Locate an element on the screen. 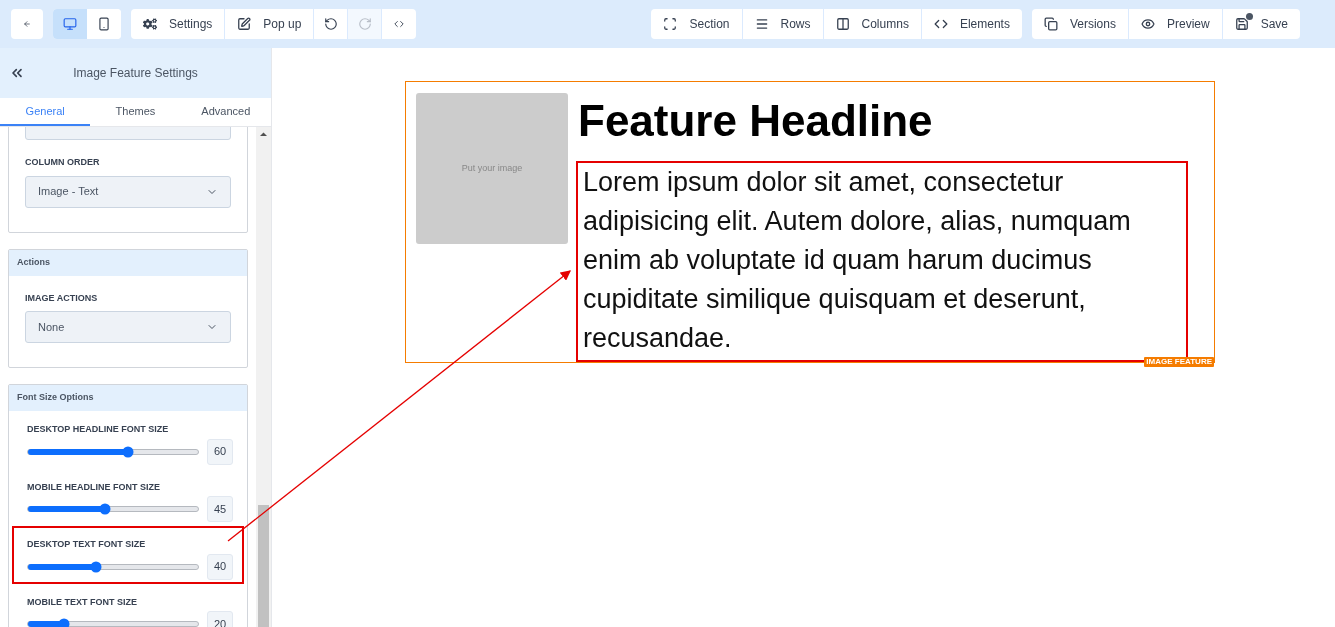  undo-icon is located at coordinates (330, 24).